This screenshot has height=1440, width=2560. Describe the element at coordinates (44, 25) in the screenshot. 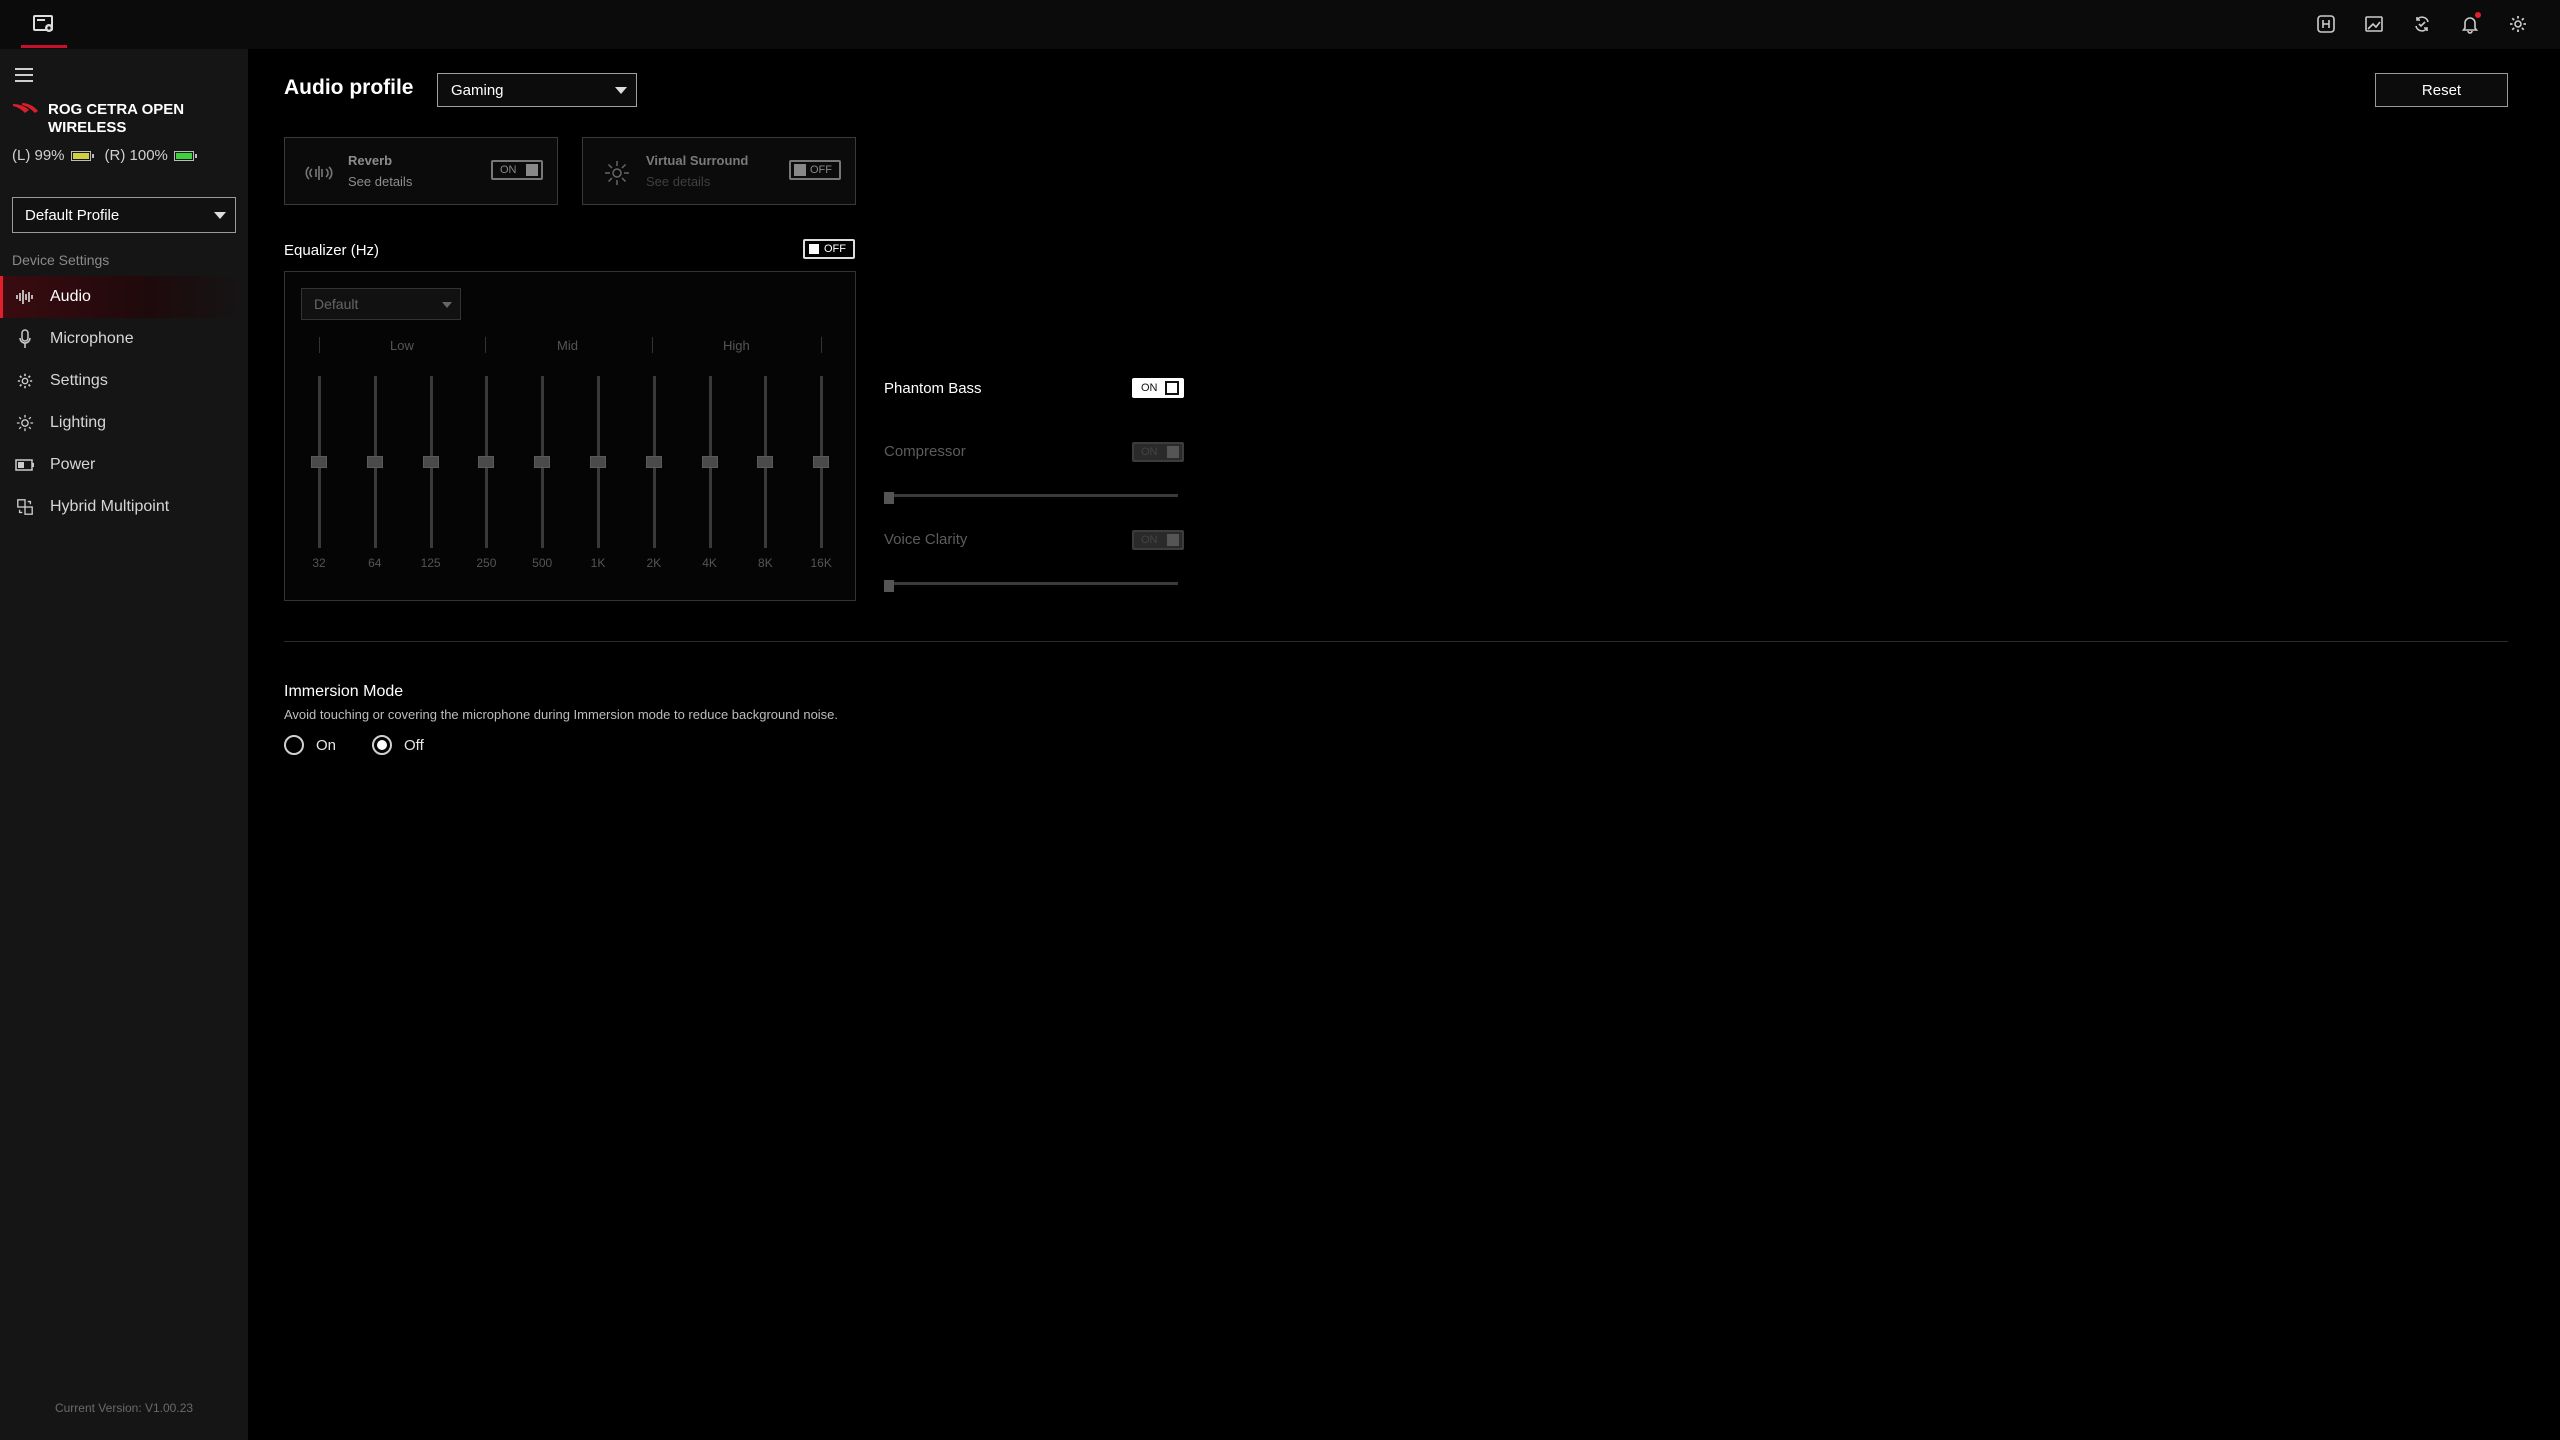

I see `armoury-crate-icon` at that location.